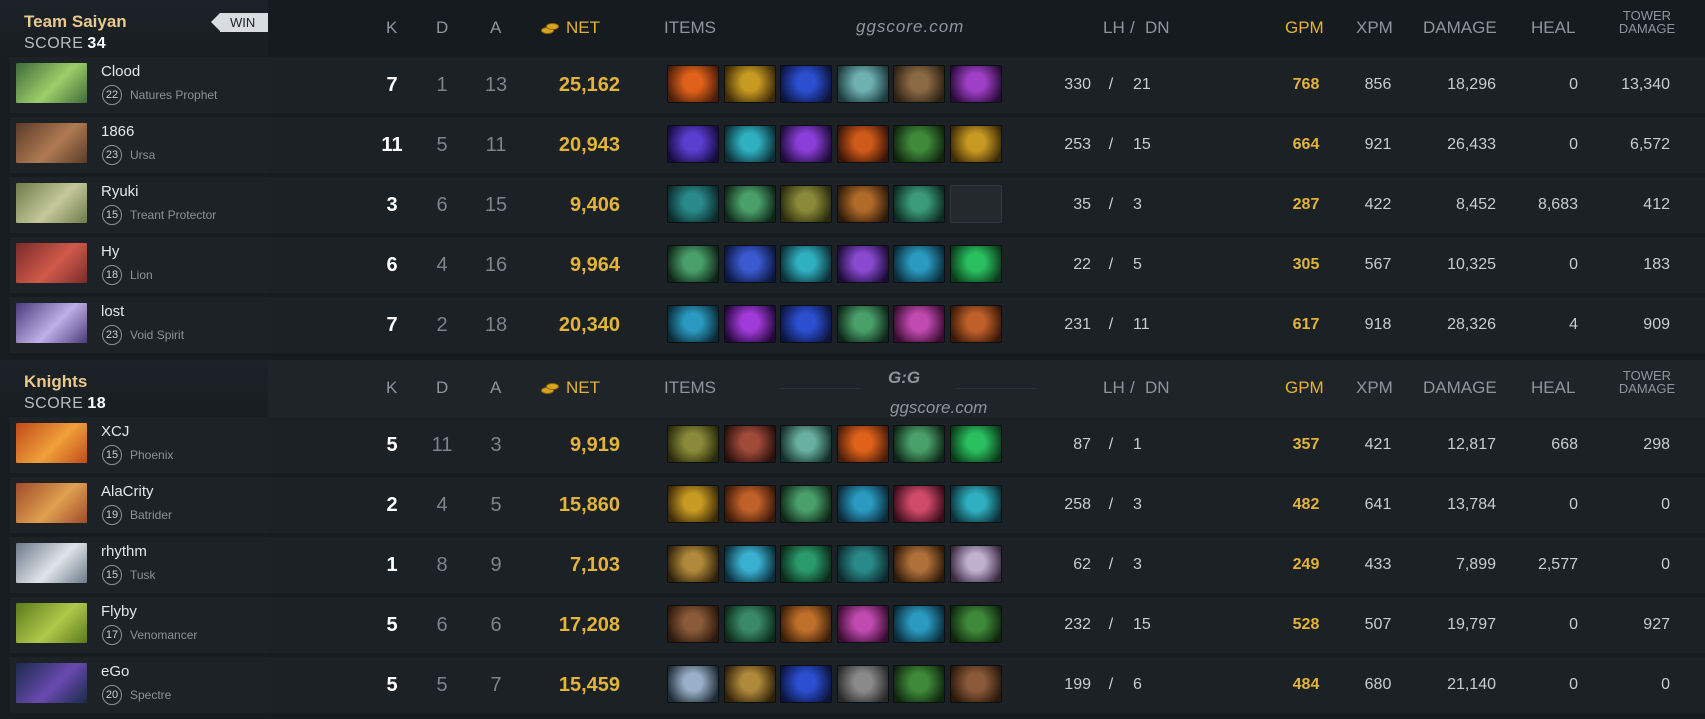 The image size is (1705, 719). Describe the element at coordinates (139, 505) in the screenshot. I see `player-card: AlaCrity 19 Batrider` at that location.